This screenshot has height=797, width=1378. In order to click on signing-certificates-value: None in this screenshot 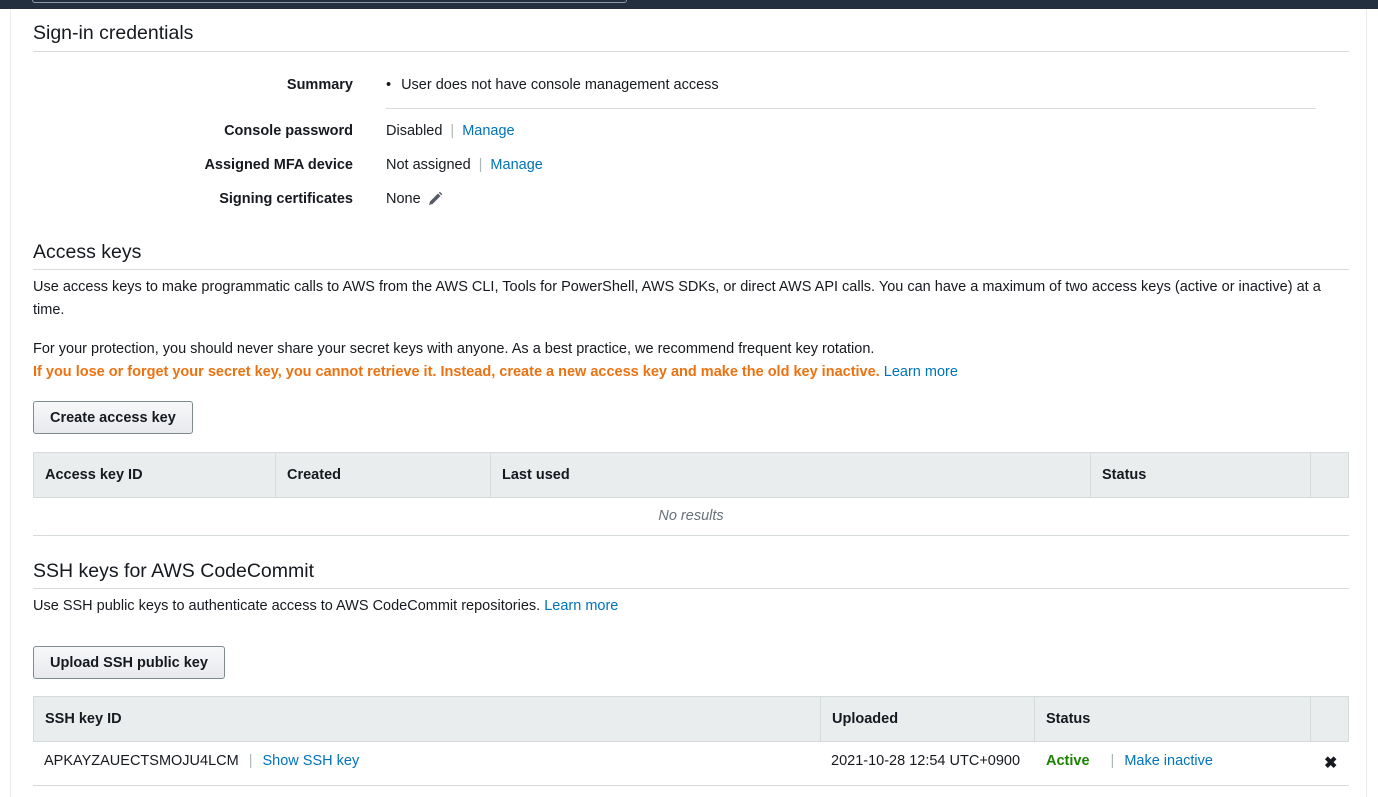, I will do `click(414, 199)`.